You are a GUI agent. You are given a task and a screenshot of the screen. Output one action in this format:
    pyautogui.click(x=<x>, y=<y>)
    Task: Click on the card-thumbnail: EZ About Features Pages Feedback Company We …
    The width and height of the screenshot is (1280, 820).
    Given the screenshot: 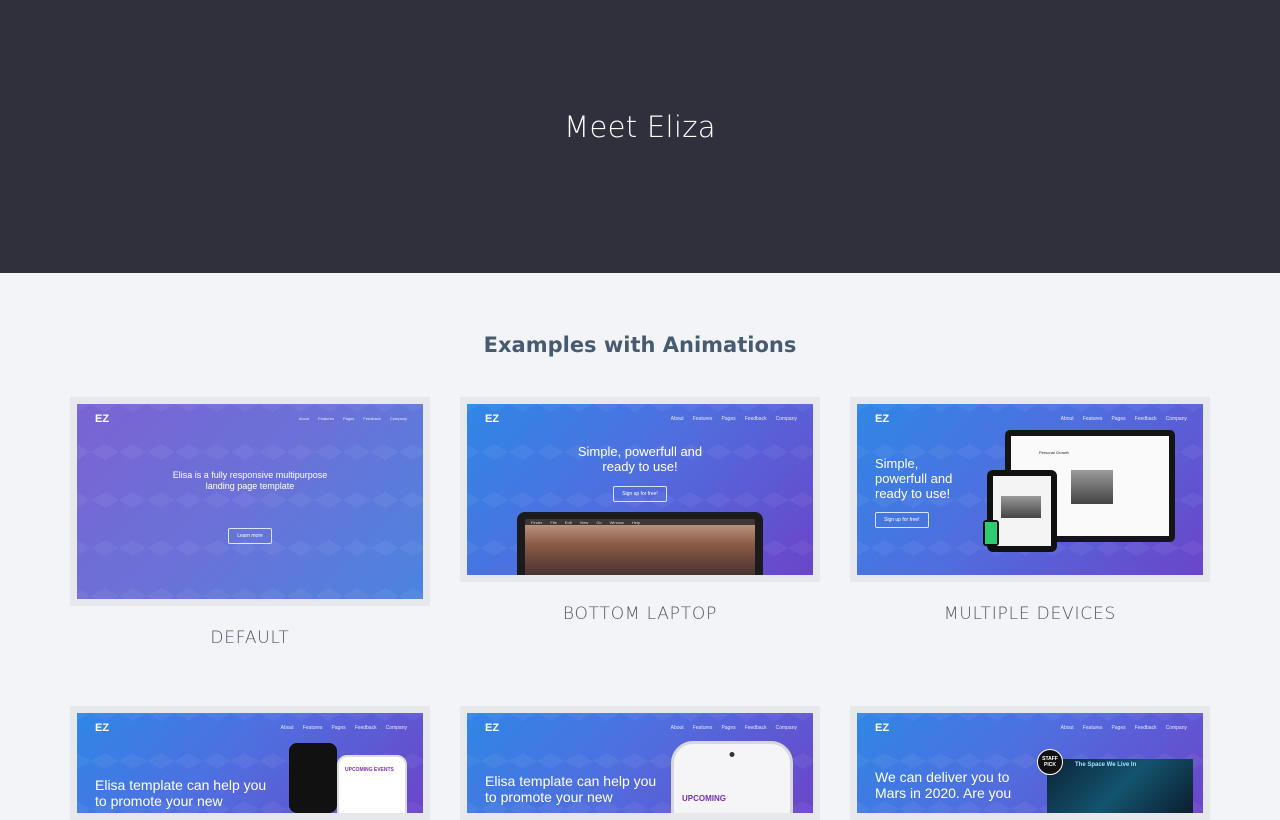 What is the action you would take?
    pyautogui.click(x=1030, y=763)
    